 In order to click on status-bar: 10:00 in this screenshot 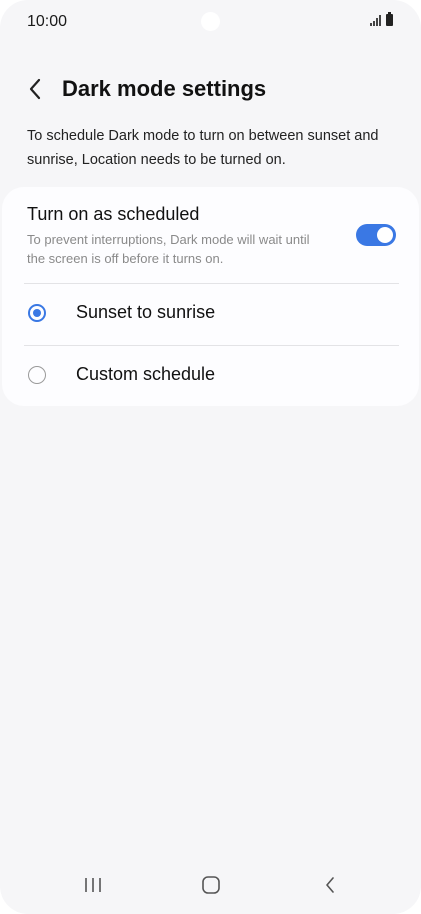, I will do `click(210, 23)`.